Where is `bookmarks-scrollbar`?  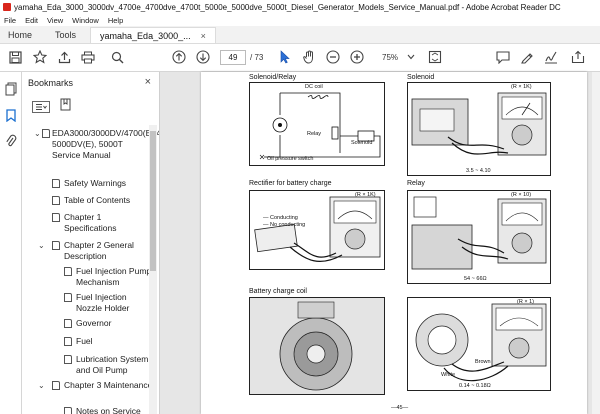 bookmarks-scrollbar is located at coordinates (153, 269).